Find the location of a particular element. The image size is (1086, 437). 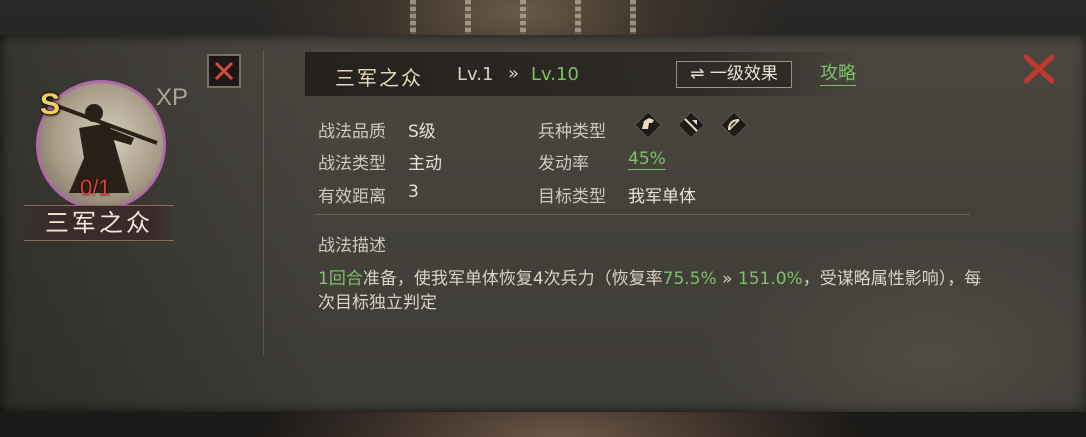

desc-arrow: » is located at coordinates (727, 279).